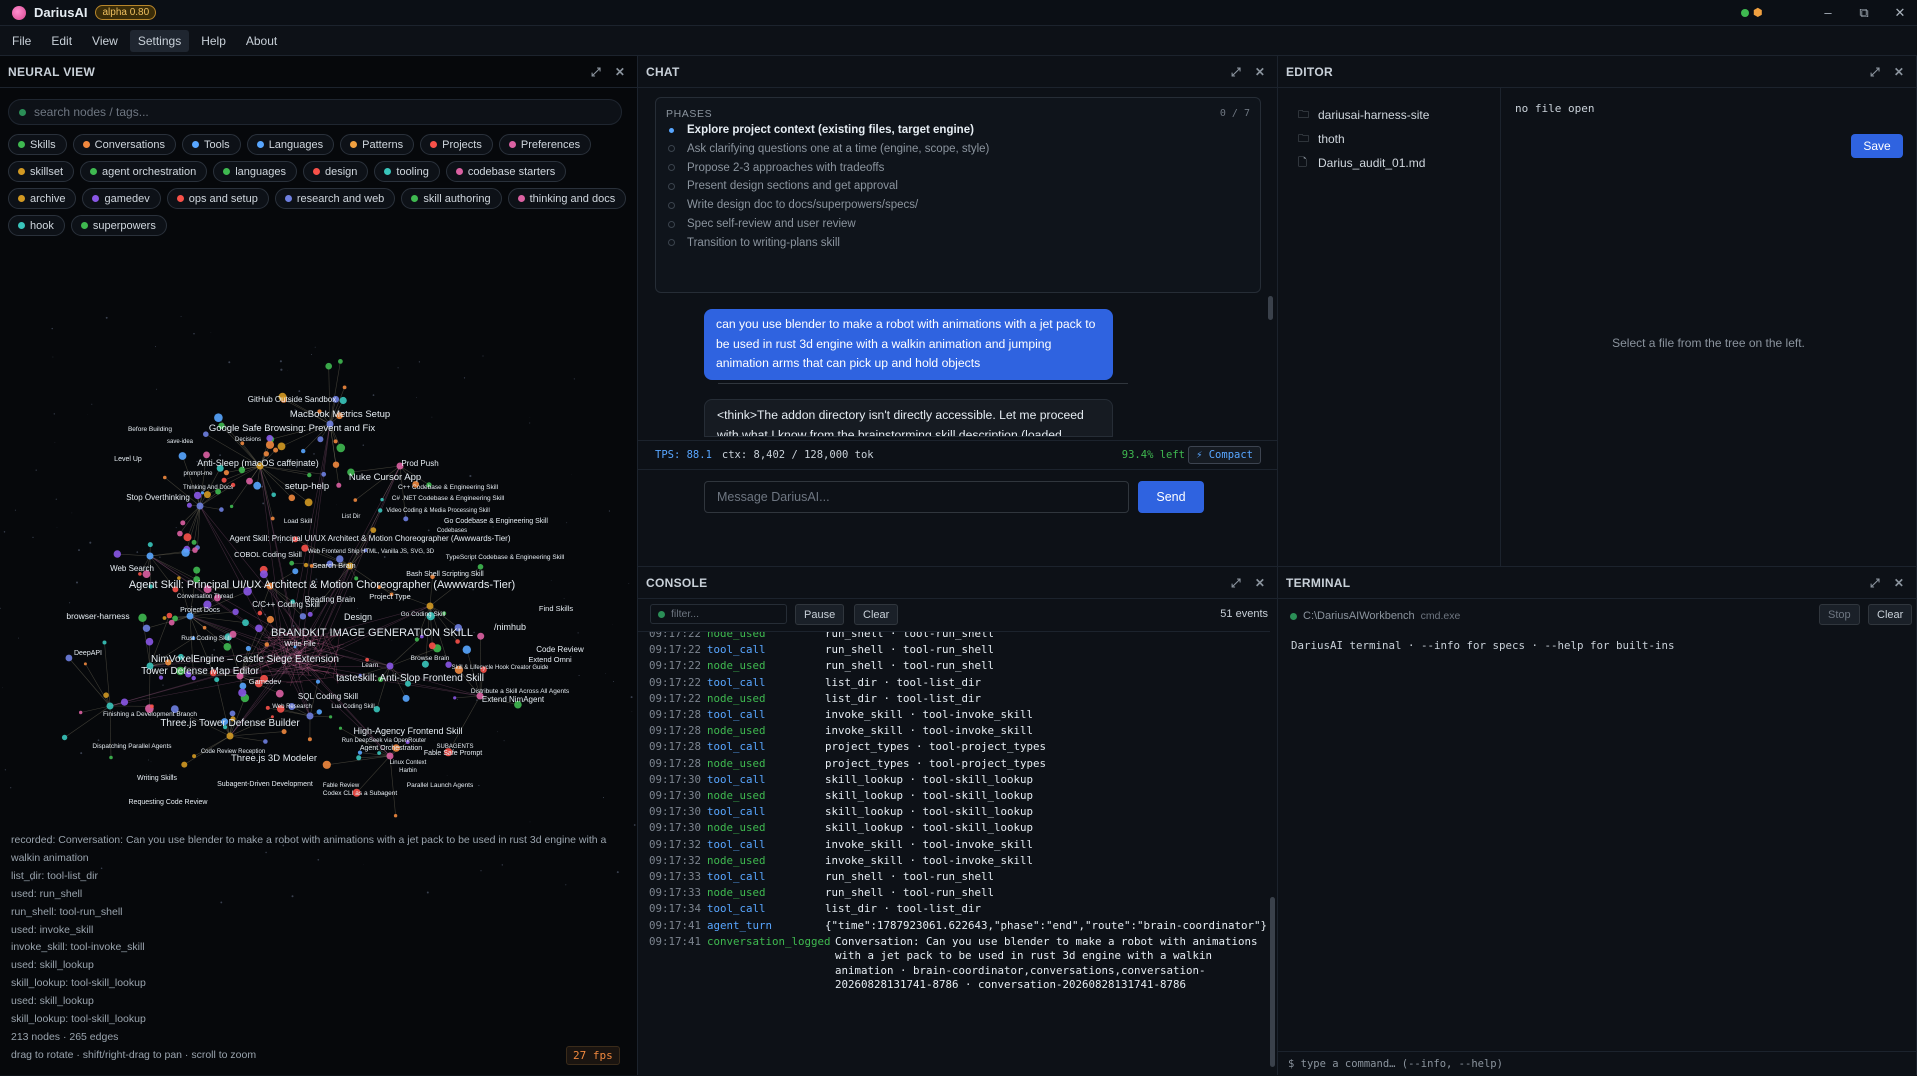 This screenshot has width=1917, height=1076. Describe the element at coordinates (1890, 614) in the screenshot. I see `clear-button: Clear` at that location.